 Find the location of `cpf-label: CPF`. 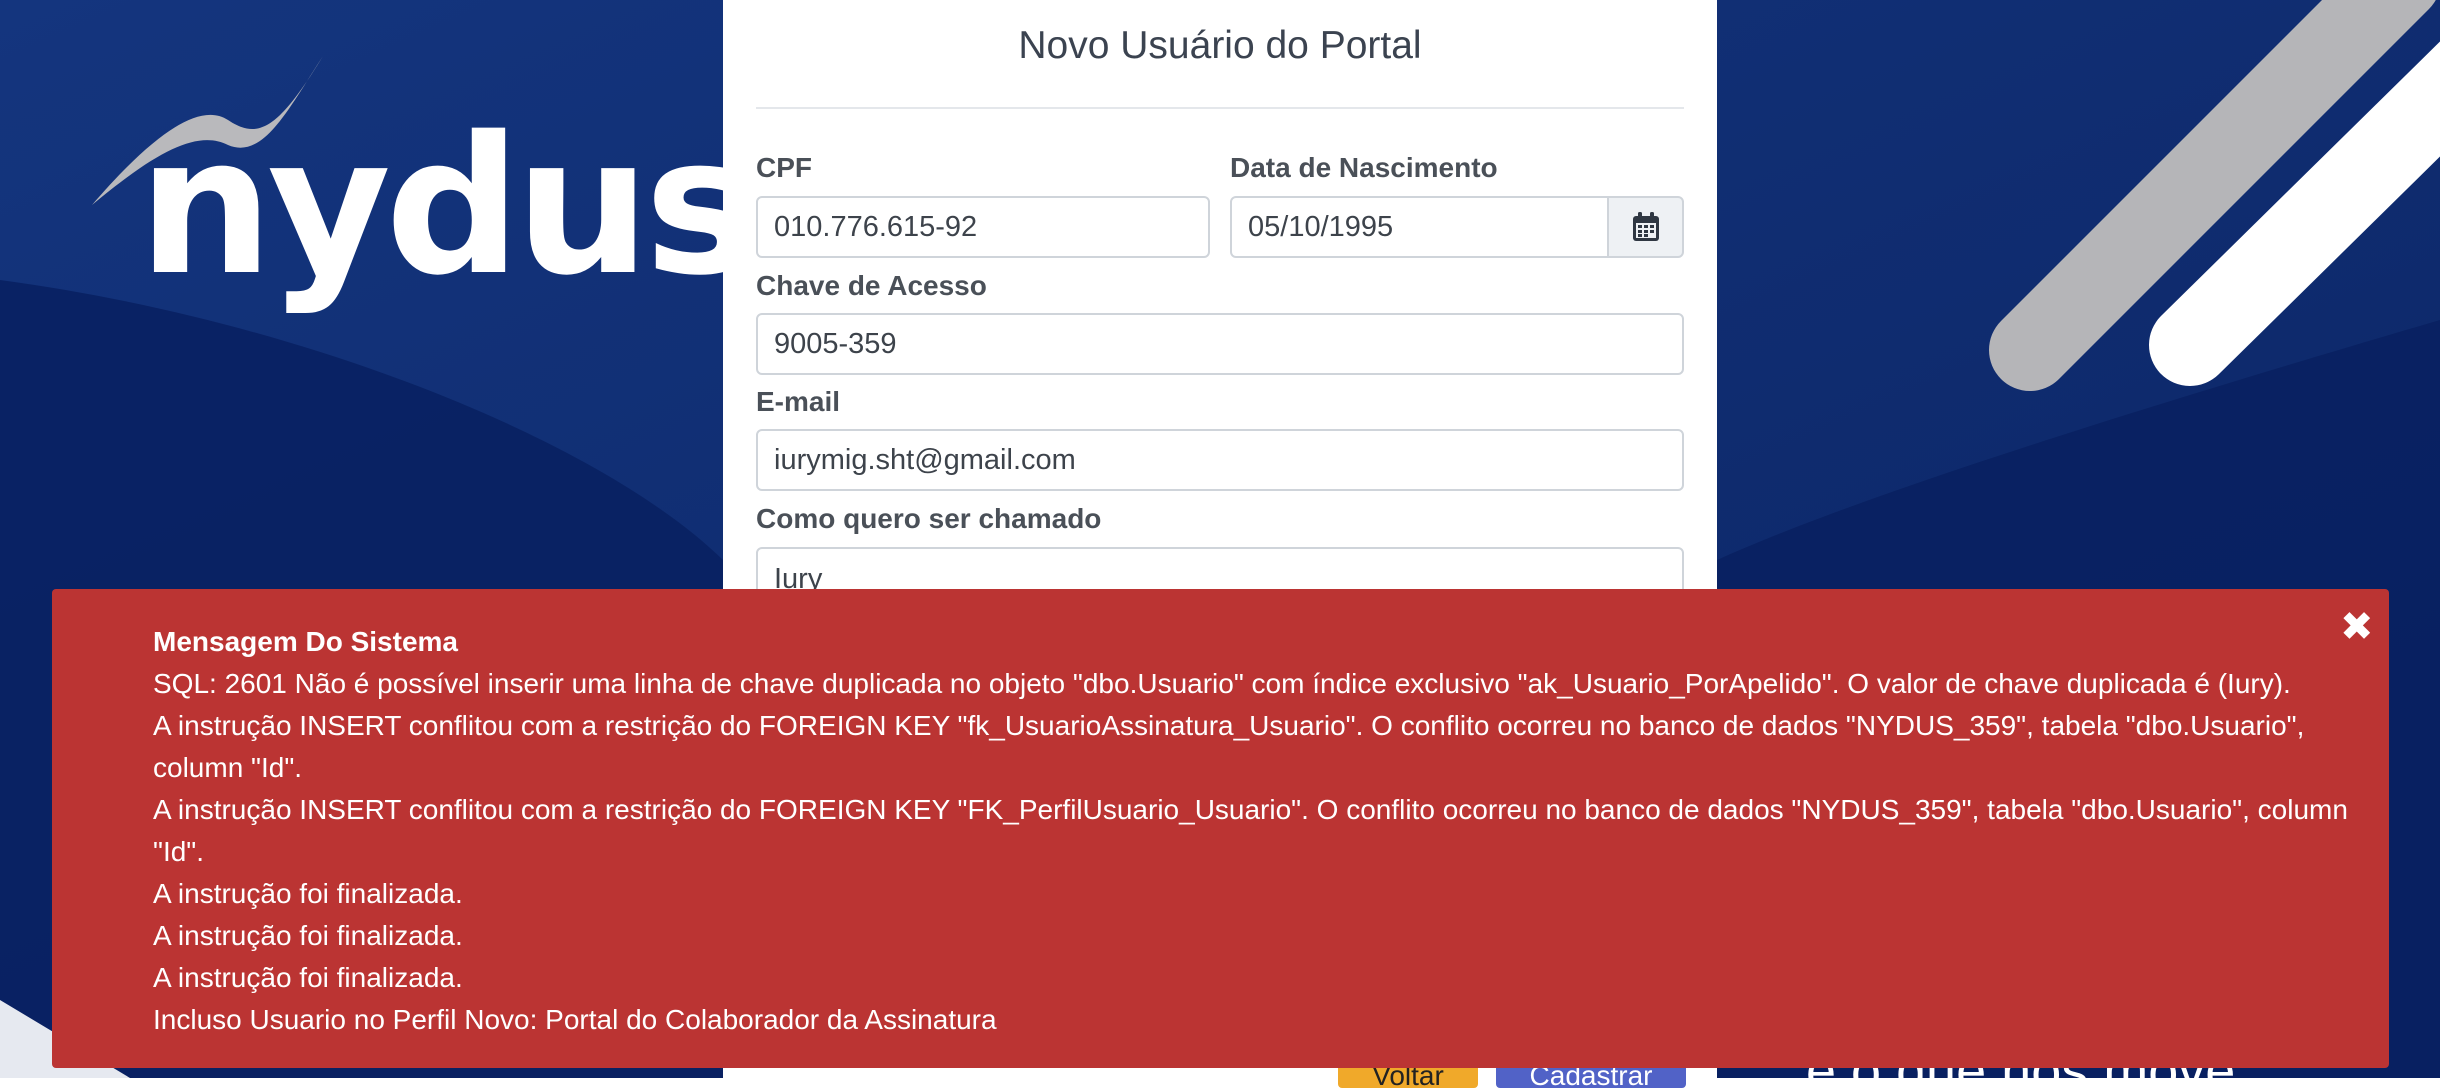

cpf-label: CPF is located at coordinates (784, 167).